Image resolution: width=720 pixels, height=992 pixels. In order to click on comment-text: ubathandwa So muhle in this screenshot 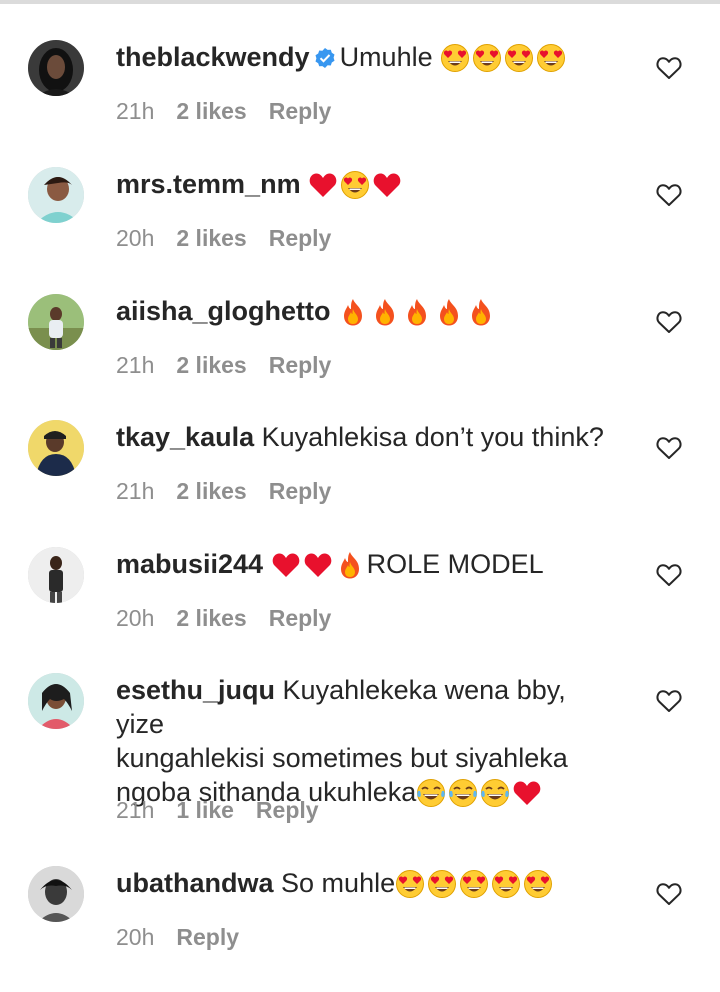, I will do `click(366, 884)`.